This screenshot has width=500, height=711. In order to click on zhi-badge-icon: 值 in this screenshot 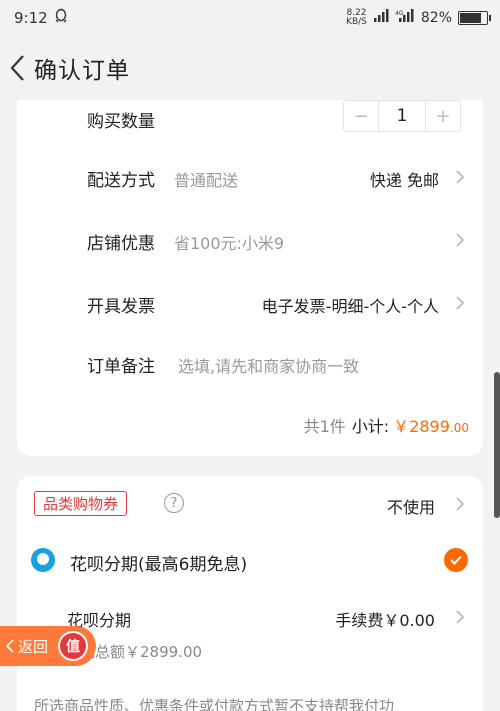, I will do `click(73, 646)`.